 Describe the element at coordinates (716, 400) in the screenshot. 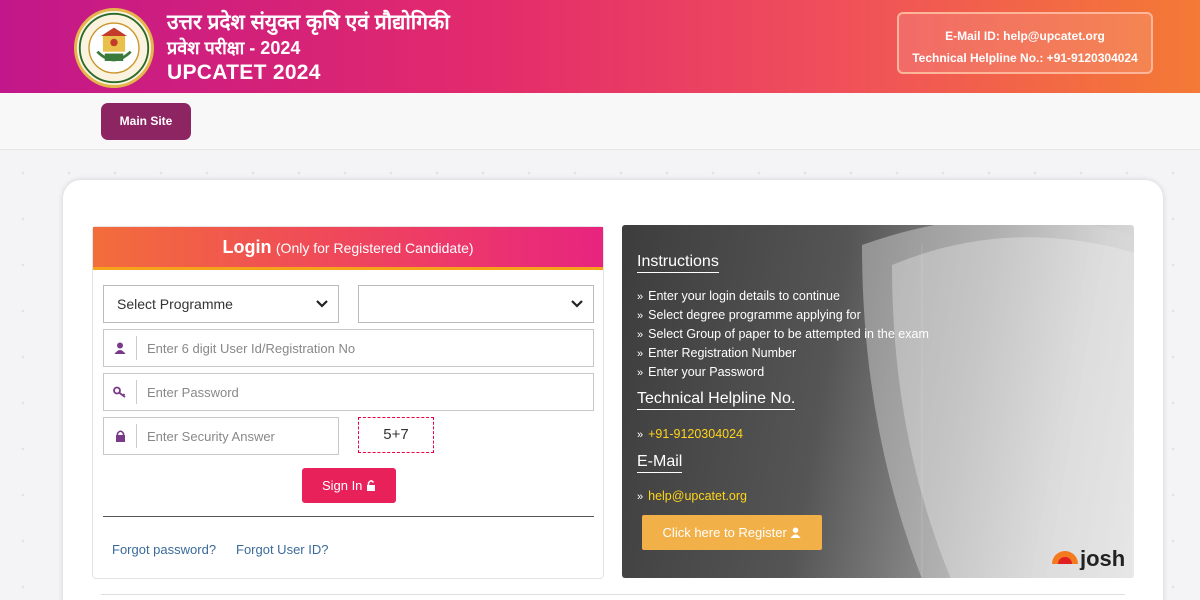

I see `helpline-title: Technical Helpline No.` at that location.